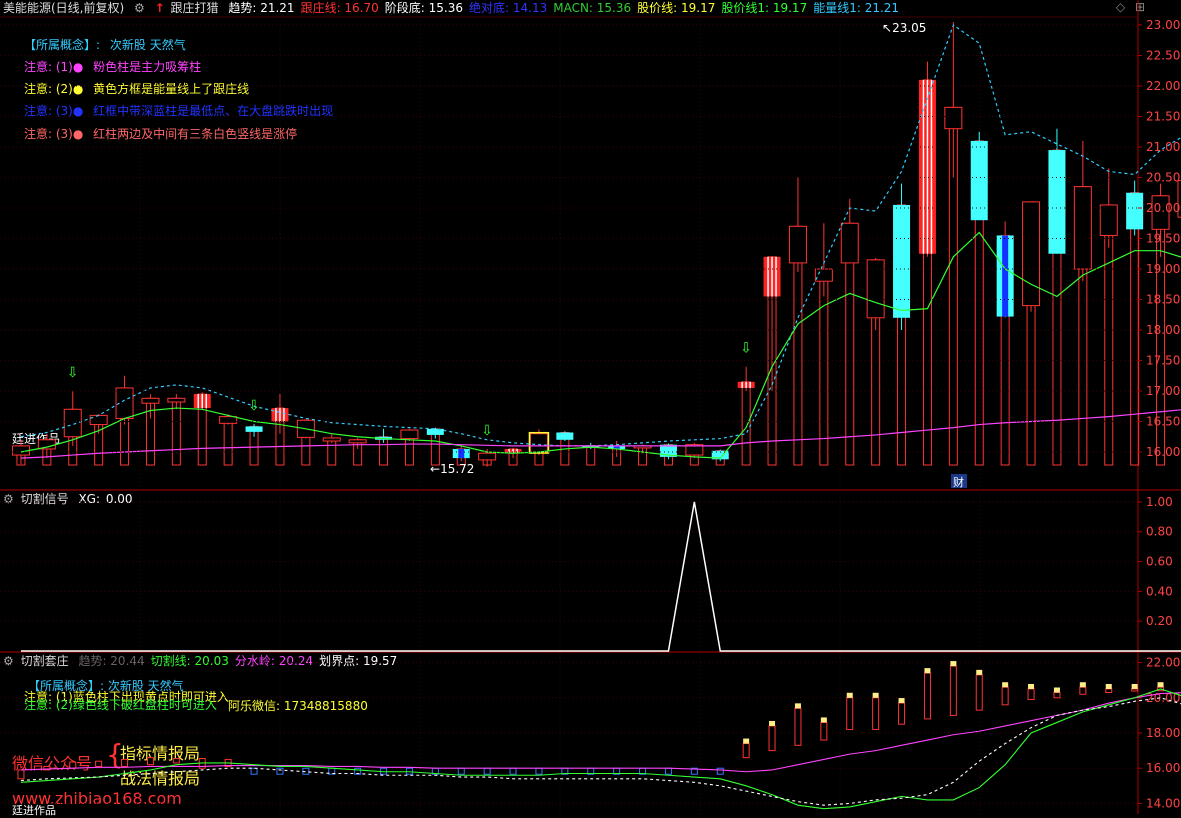 The width and height of the screenshot is (1181, 818). I want to click on price-tick-4: 21.00, so click(1163, 147).